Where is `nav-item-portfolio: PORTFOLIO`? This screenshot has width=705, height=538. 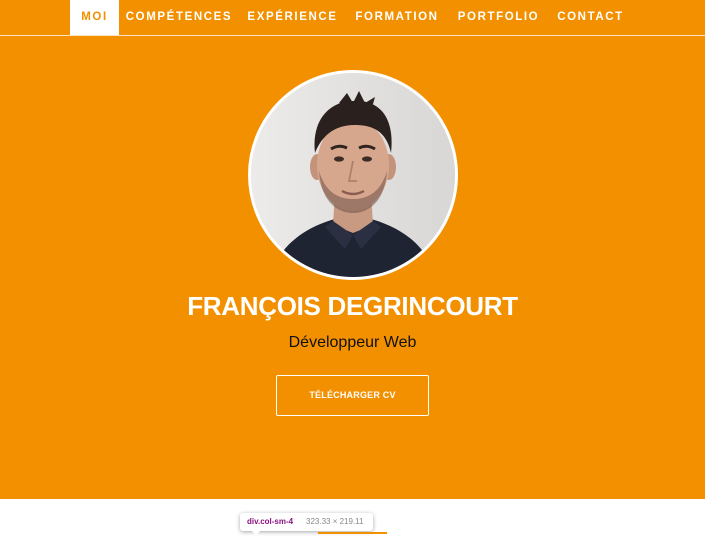
nav-item-portfolio: PORTFOLIO is located at coordinates (498, 17).